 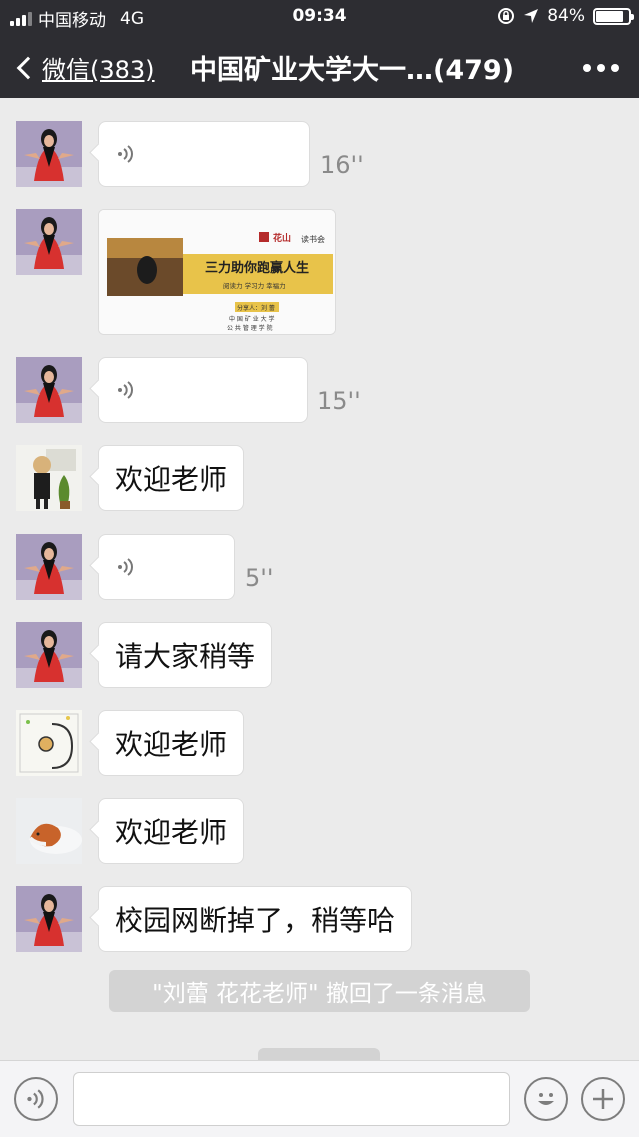 What do you see at coordinates (342, 165) in the screenshot?
I see `voice-duration: 16''` at bounding box center [342, 165].